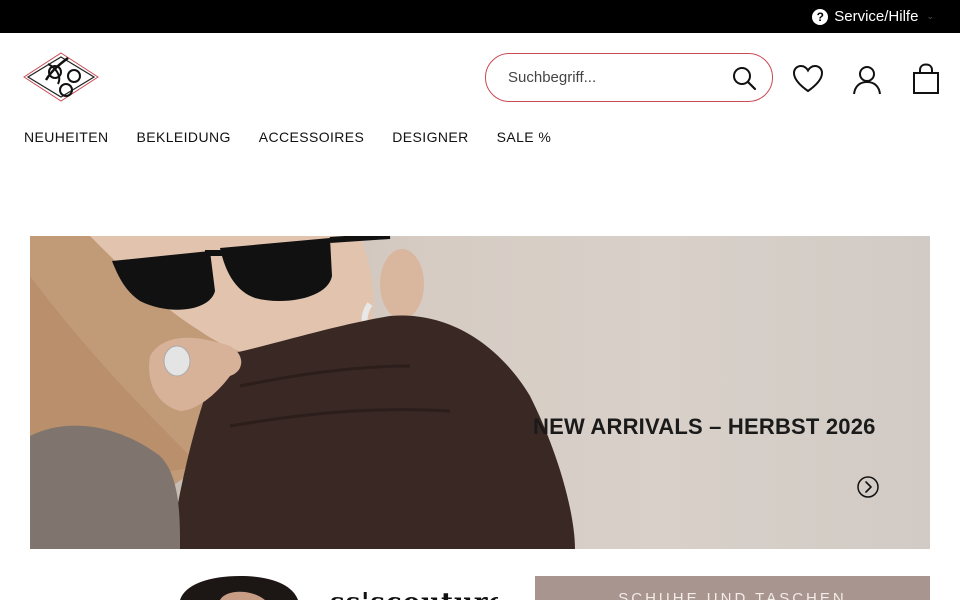 This screenshot has height=600, width=960. I want to click on user-icon, so click(867, 79).